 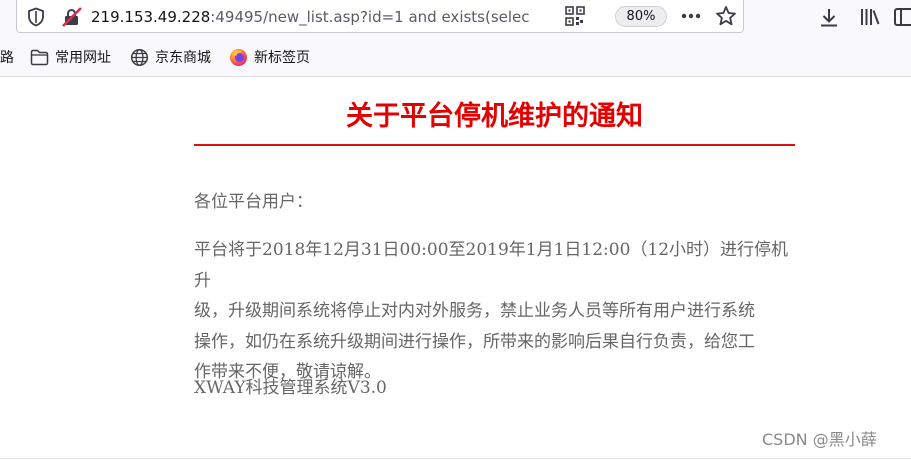 I want to click on bookmark-item-partial: 路, so click(x=7, y=58).